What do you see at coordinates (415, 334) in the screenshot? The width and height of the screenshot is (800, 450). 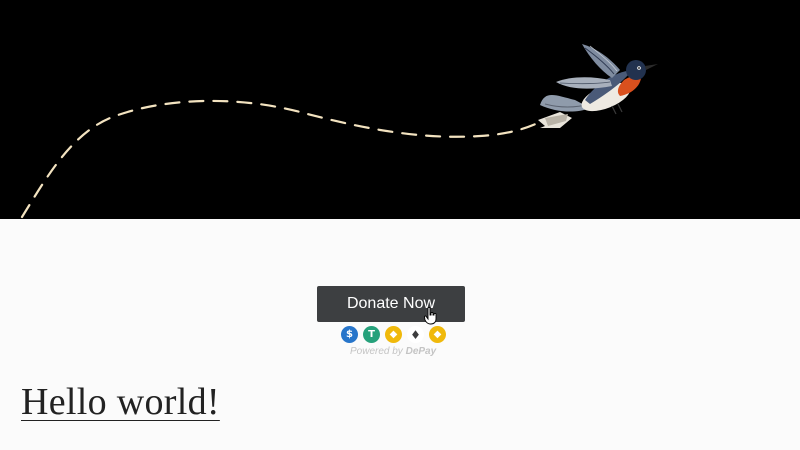 I see `ethereum-icon: ♦` at bounding box center [415, 334].